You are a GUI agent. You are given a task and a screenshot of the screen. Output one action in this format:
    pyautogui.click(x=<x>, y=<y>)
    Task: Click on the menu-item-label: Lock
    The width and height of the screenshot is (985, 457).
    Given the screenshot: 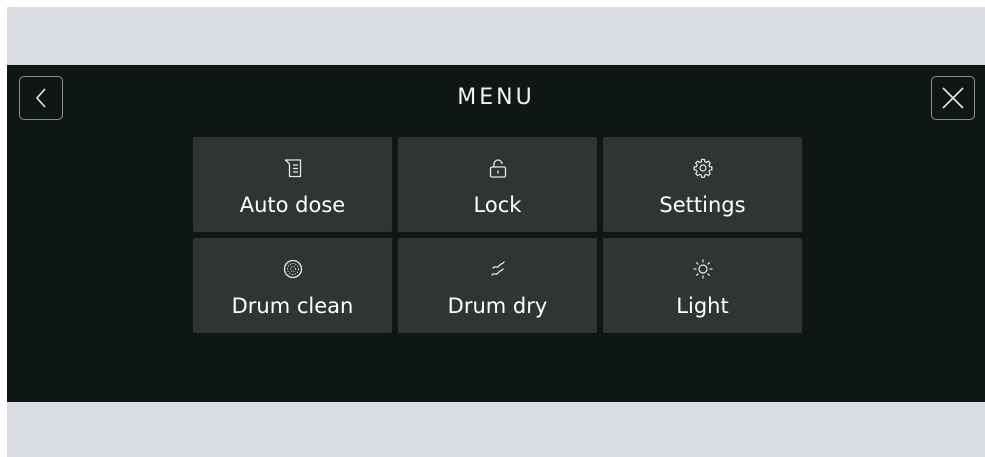 What is the action you would take?
    pyautogui.click(x=497, y=205)
    